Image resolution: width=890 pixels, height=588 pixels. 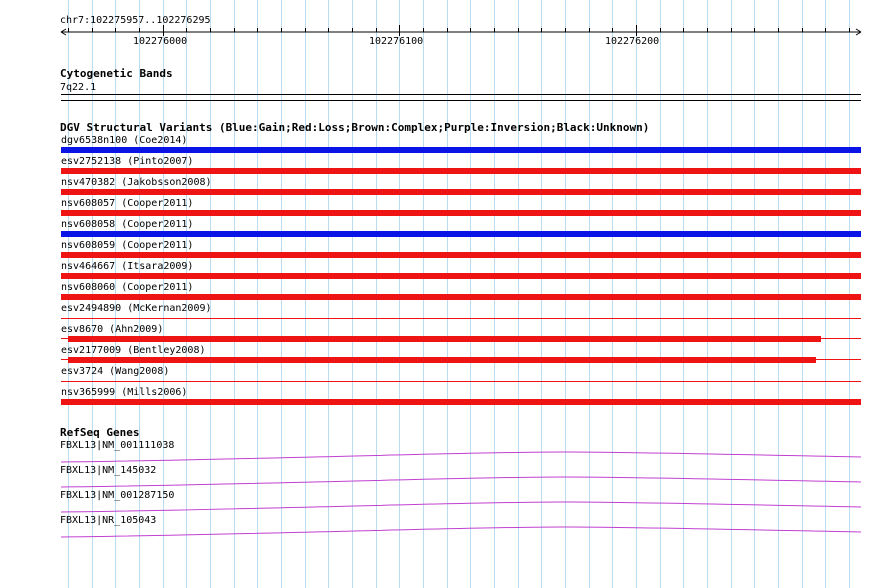 What do you see at coordinates (461, 100) in the screenshot?
I see `cytoband-line-bottom` at bounding box center [461, 100].